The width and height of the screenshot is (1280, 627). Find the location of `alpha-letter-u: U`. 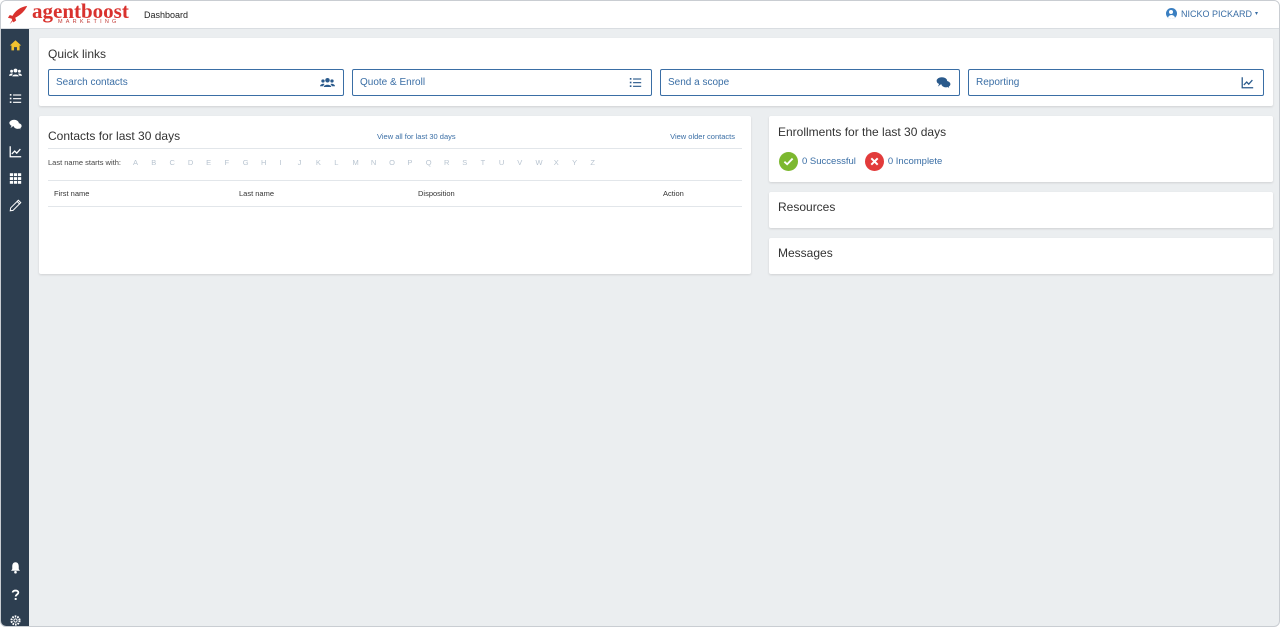

alpha-letter-u: U is located at coordinates (508, 162).